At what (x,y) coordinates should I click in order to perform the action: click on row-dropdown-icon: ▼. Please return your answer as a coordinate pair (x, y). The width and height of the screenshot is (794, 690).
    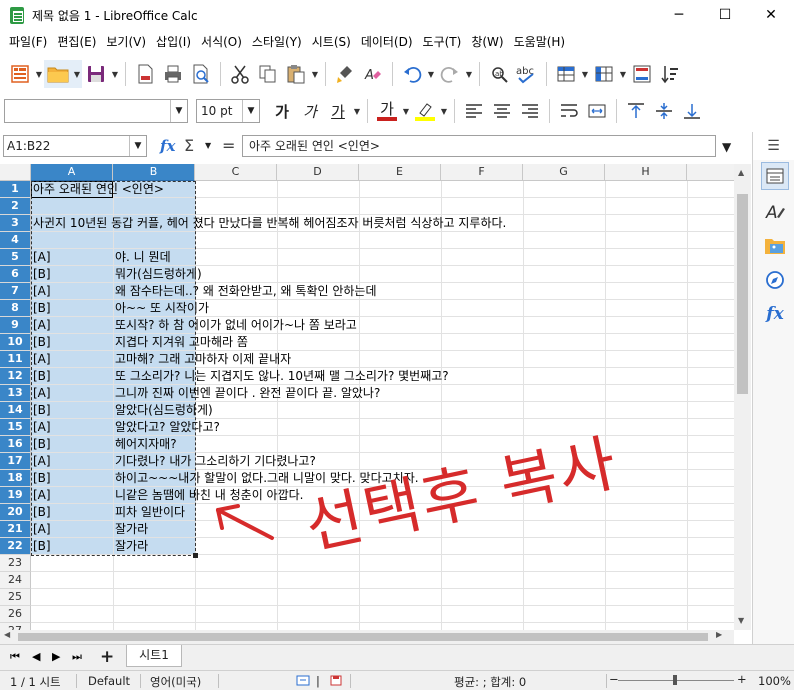
    Looking at the image, I should click on (585, 74).